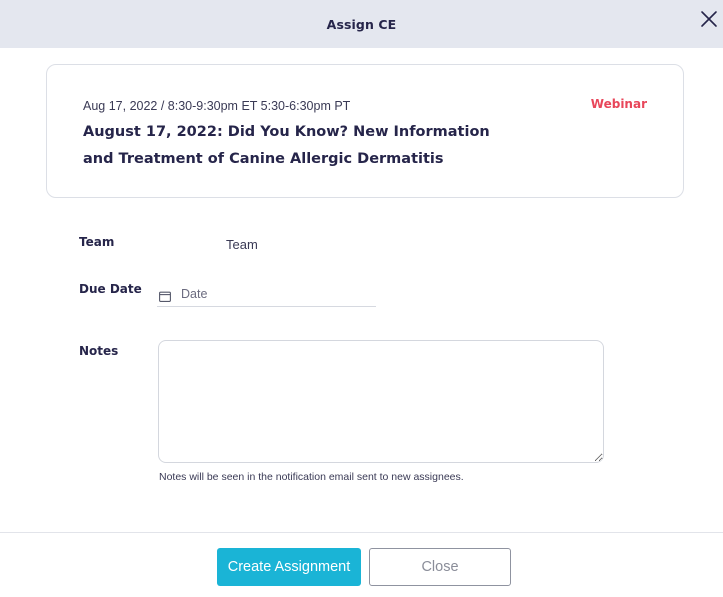  I want to click on due-date-field: Date, so click(266, 294).